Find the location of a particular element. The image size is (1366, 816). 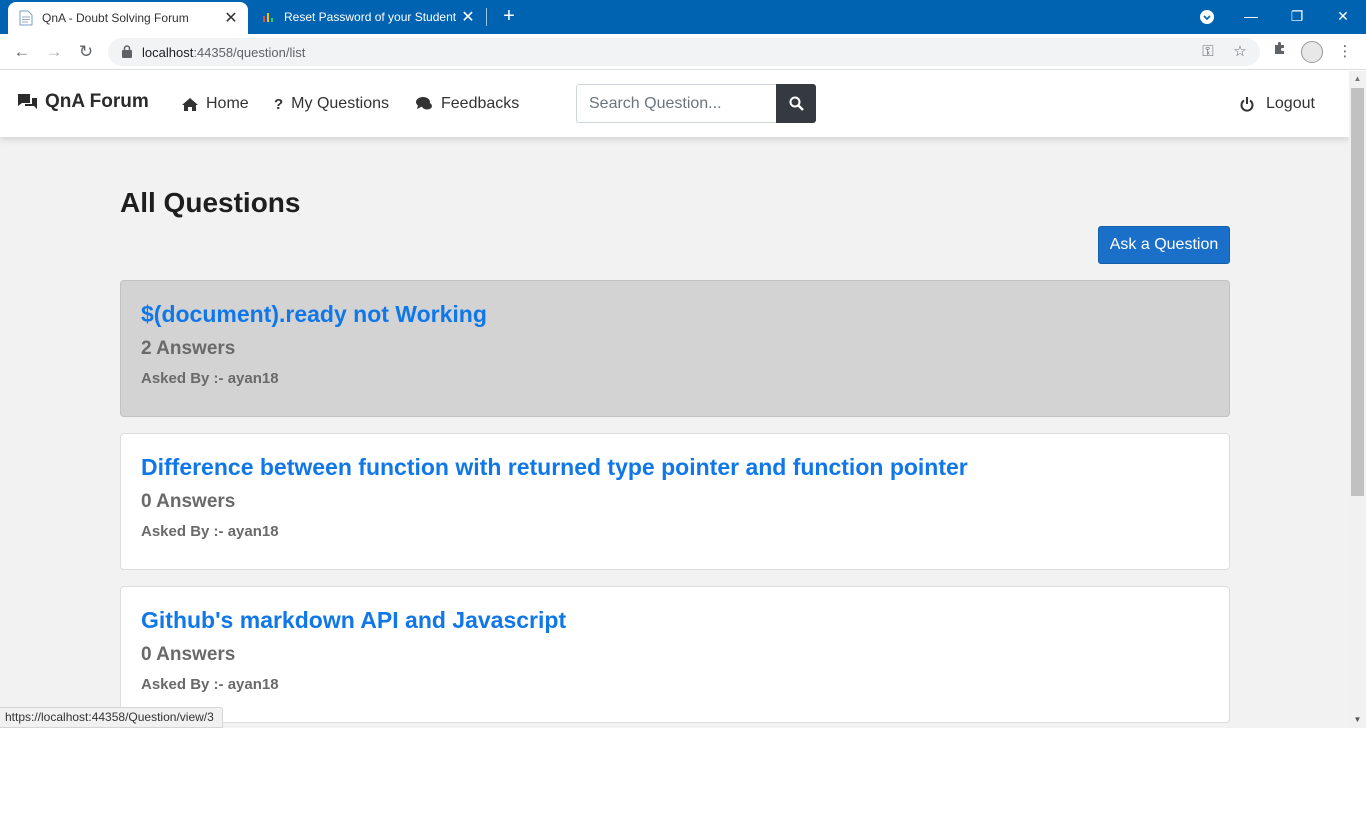

document-icon is located at coordinates (26, 18).